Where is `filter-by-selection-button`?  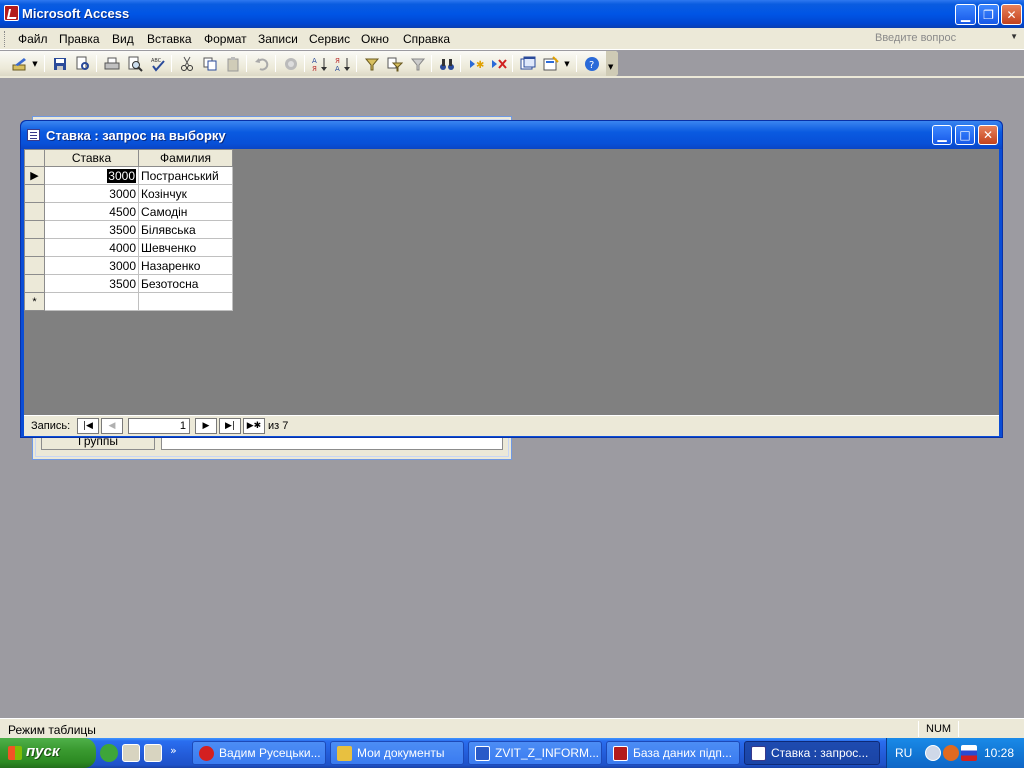
filter-by-selection-button is located at coordinates (371, 63).